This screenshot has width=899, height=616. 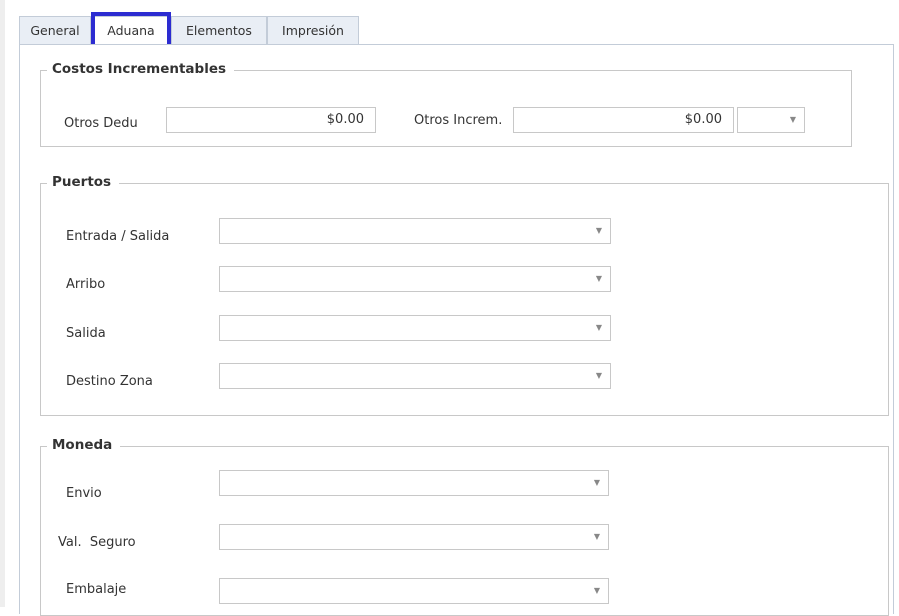 What do you see at coordinates (96, 589) in the screenshot?
I see `embalaje-label: Embalaje` at bounding box center [96, 589].